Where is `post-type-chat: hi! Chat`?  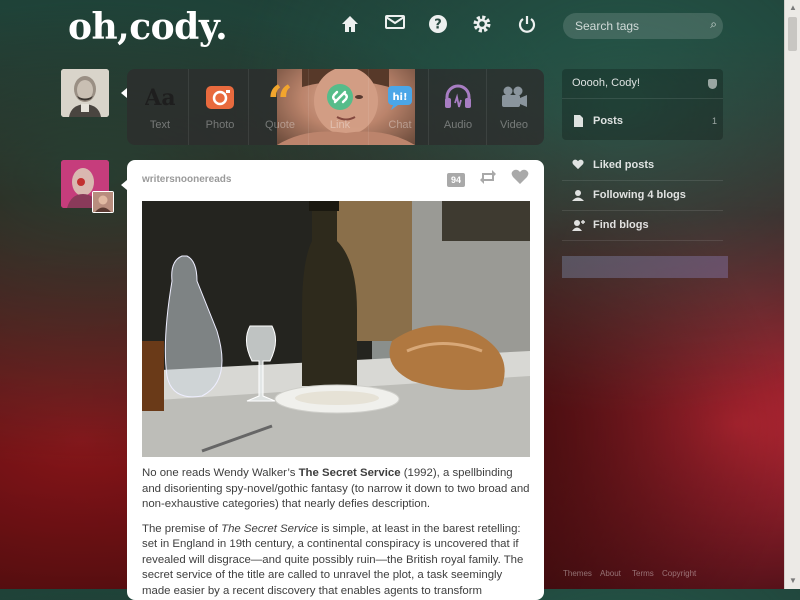
post-type-chat: hi! Chat is located at coordinates (400, 107).